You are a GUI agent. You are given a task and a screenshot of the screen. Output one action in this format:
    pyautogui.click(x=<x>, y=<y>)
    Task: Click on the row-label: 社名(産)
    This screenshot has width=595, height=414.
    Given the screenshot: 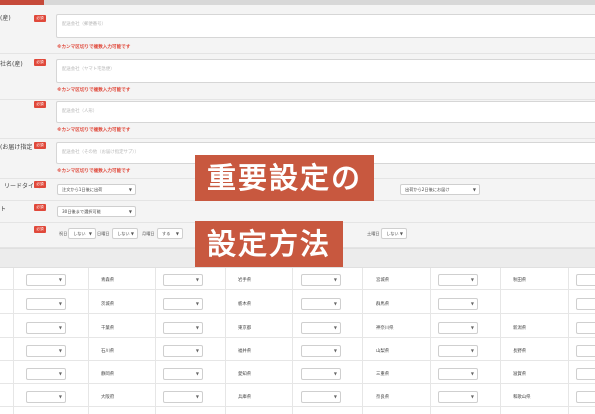 What is the action you would take?
    pyautogui.click(x=11, y=64)
    